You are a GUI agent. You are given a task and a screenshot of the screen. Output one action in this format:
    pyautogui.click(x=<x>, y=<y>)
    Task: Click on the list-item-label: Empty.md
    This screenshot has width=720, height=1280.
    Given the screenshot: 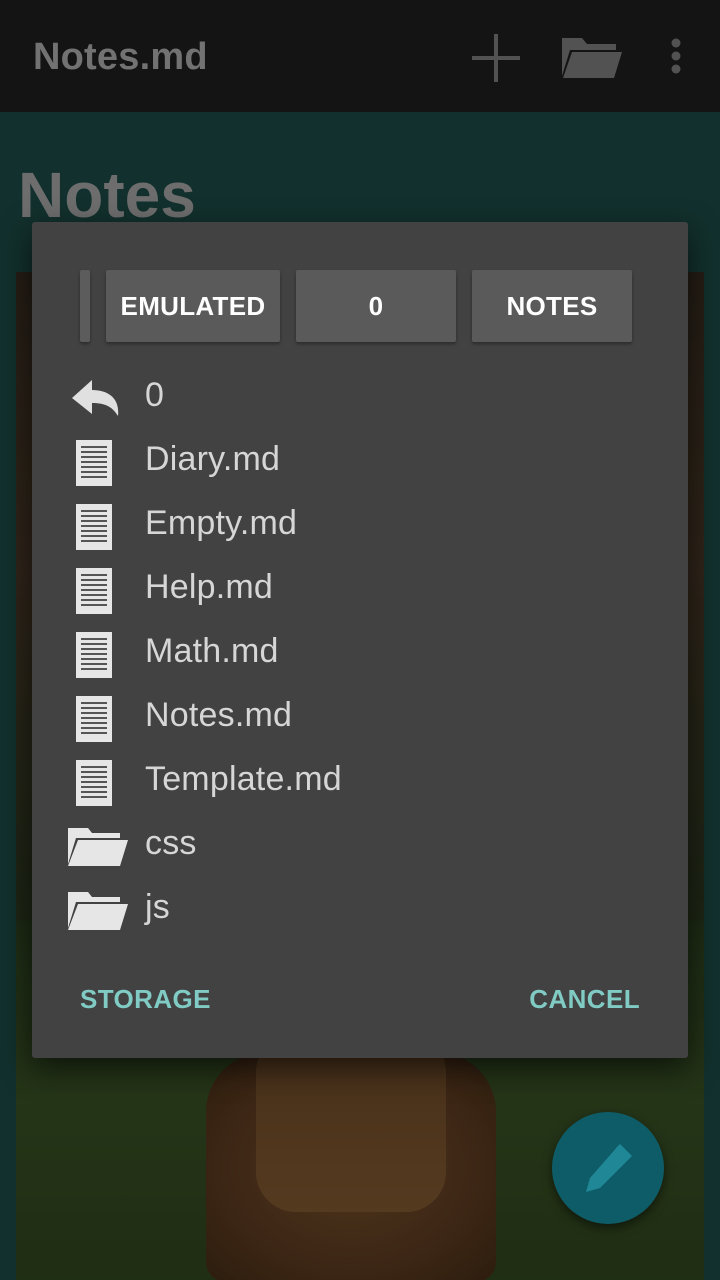 What is the action you would take?
    pyautogui.click(x=221, y=523)
    